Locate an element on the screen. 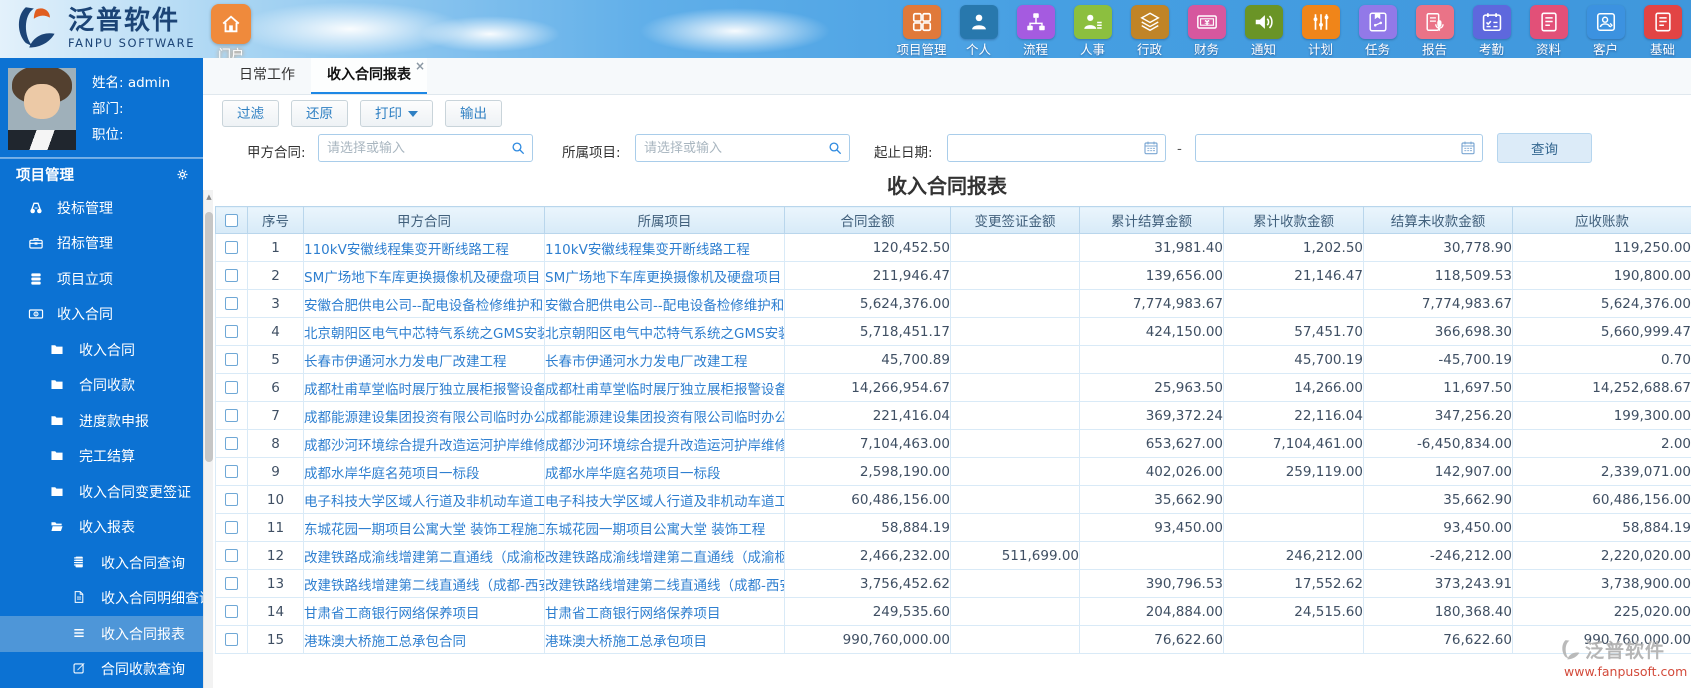 The image size is (1691, 688). scrollbar-thumb is located at coordinates (209, 337).